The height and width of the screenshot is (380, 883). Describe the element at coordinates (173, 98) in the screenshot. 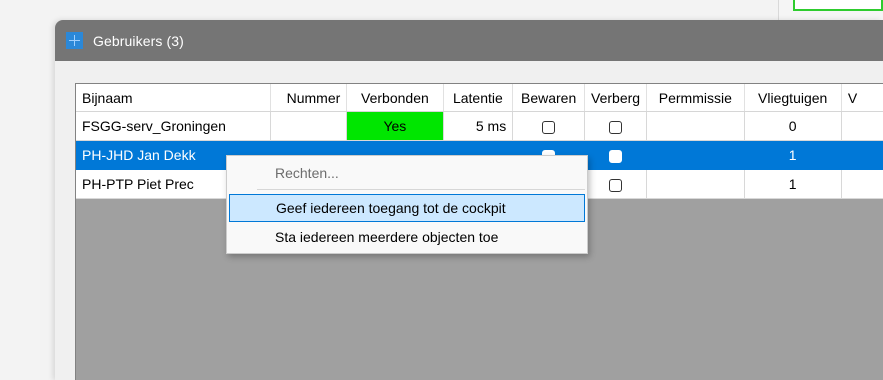

I see `column-header-bijnaam: Bijnaam` at that location.